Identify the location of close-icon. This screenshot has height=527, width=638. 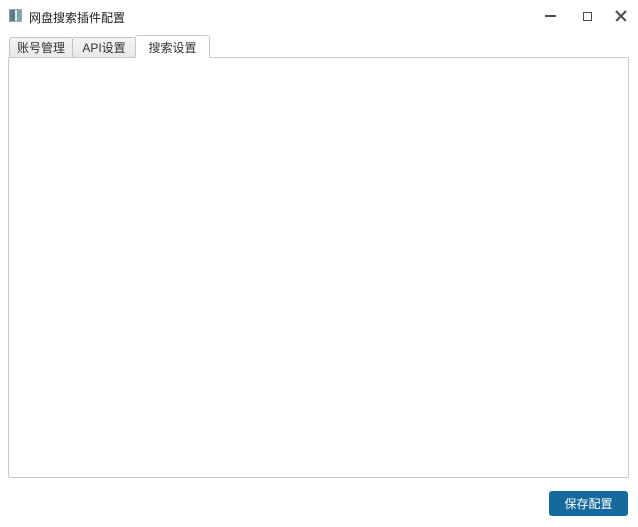
(621, 16).